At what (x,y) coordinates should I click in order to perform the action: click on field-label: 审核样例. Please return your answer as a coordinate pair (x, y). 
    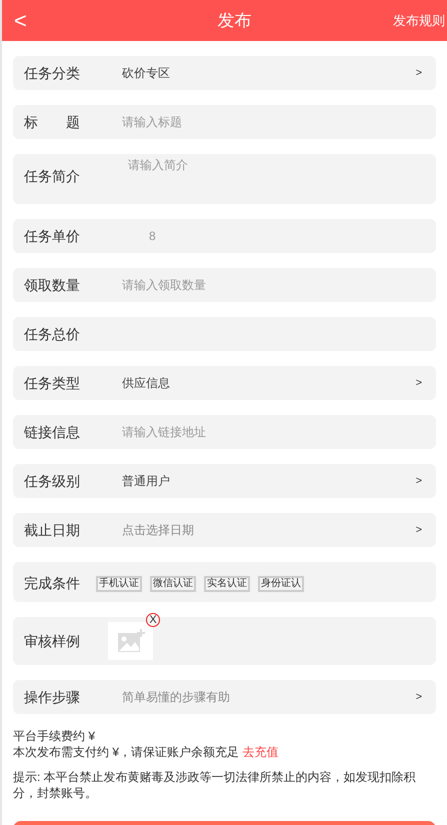
    Looking at the image, I should click on (52, 641).